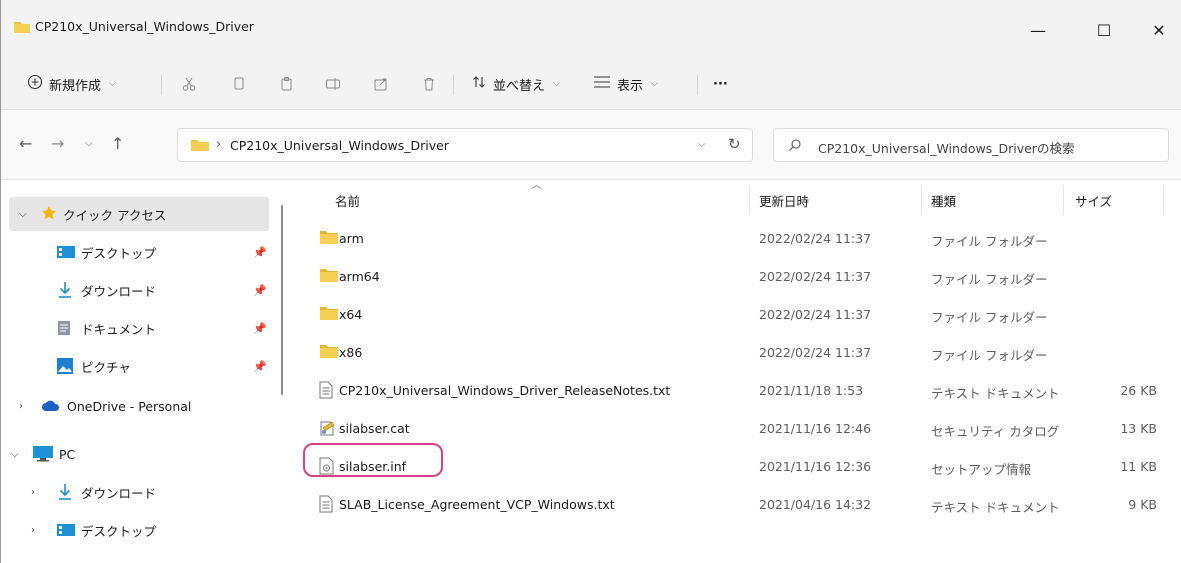 Image resolution: width=1181 pixels, height=563 pixels. I want to click on file-row: arm64 2022/02/24 11:37 ファイル フォルダー, so click(731, 277).